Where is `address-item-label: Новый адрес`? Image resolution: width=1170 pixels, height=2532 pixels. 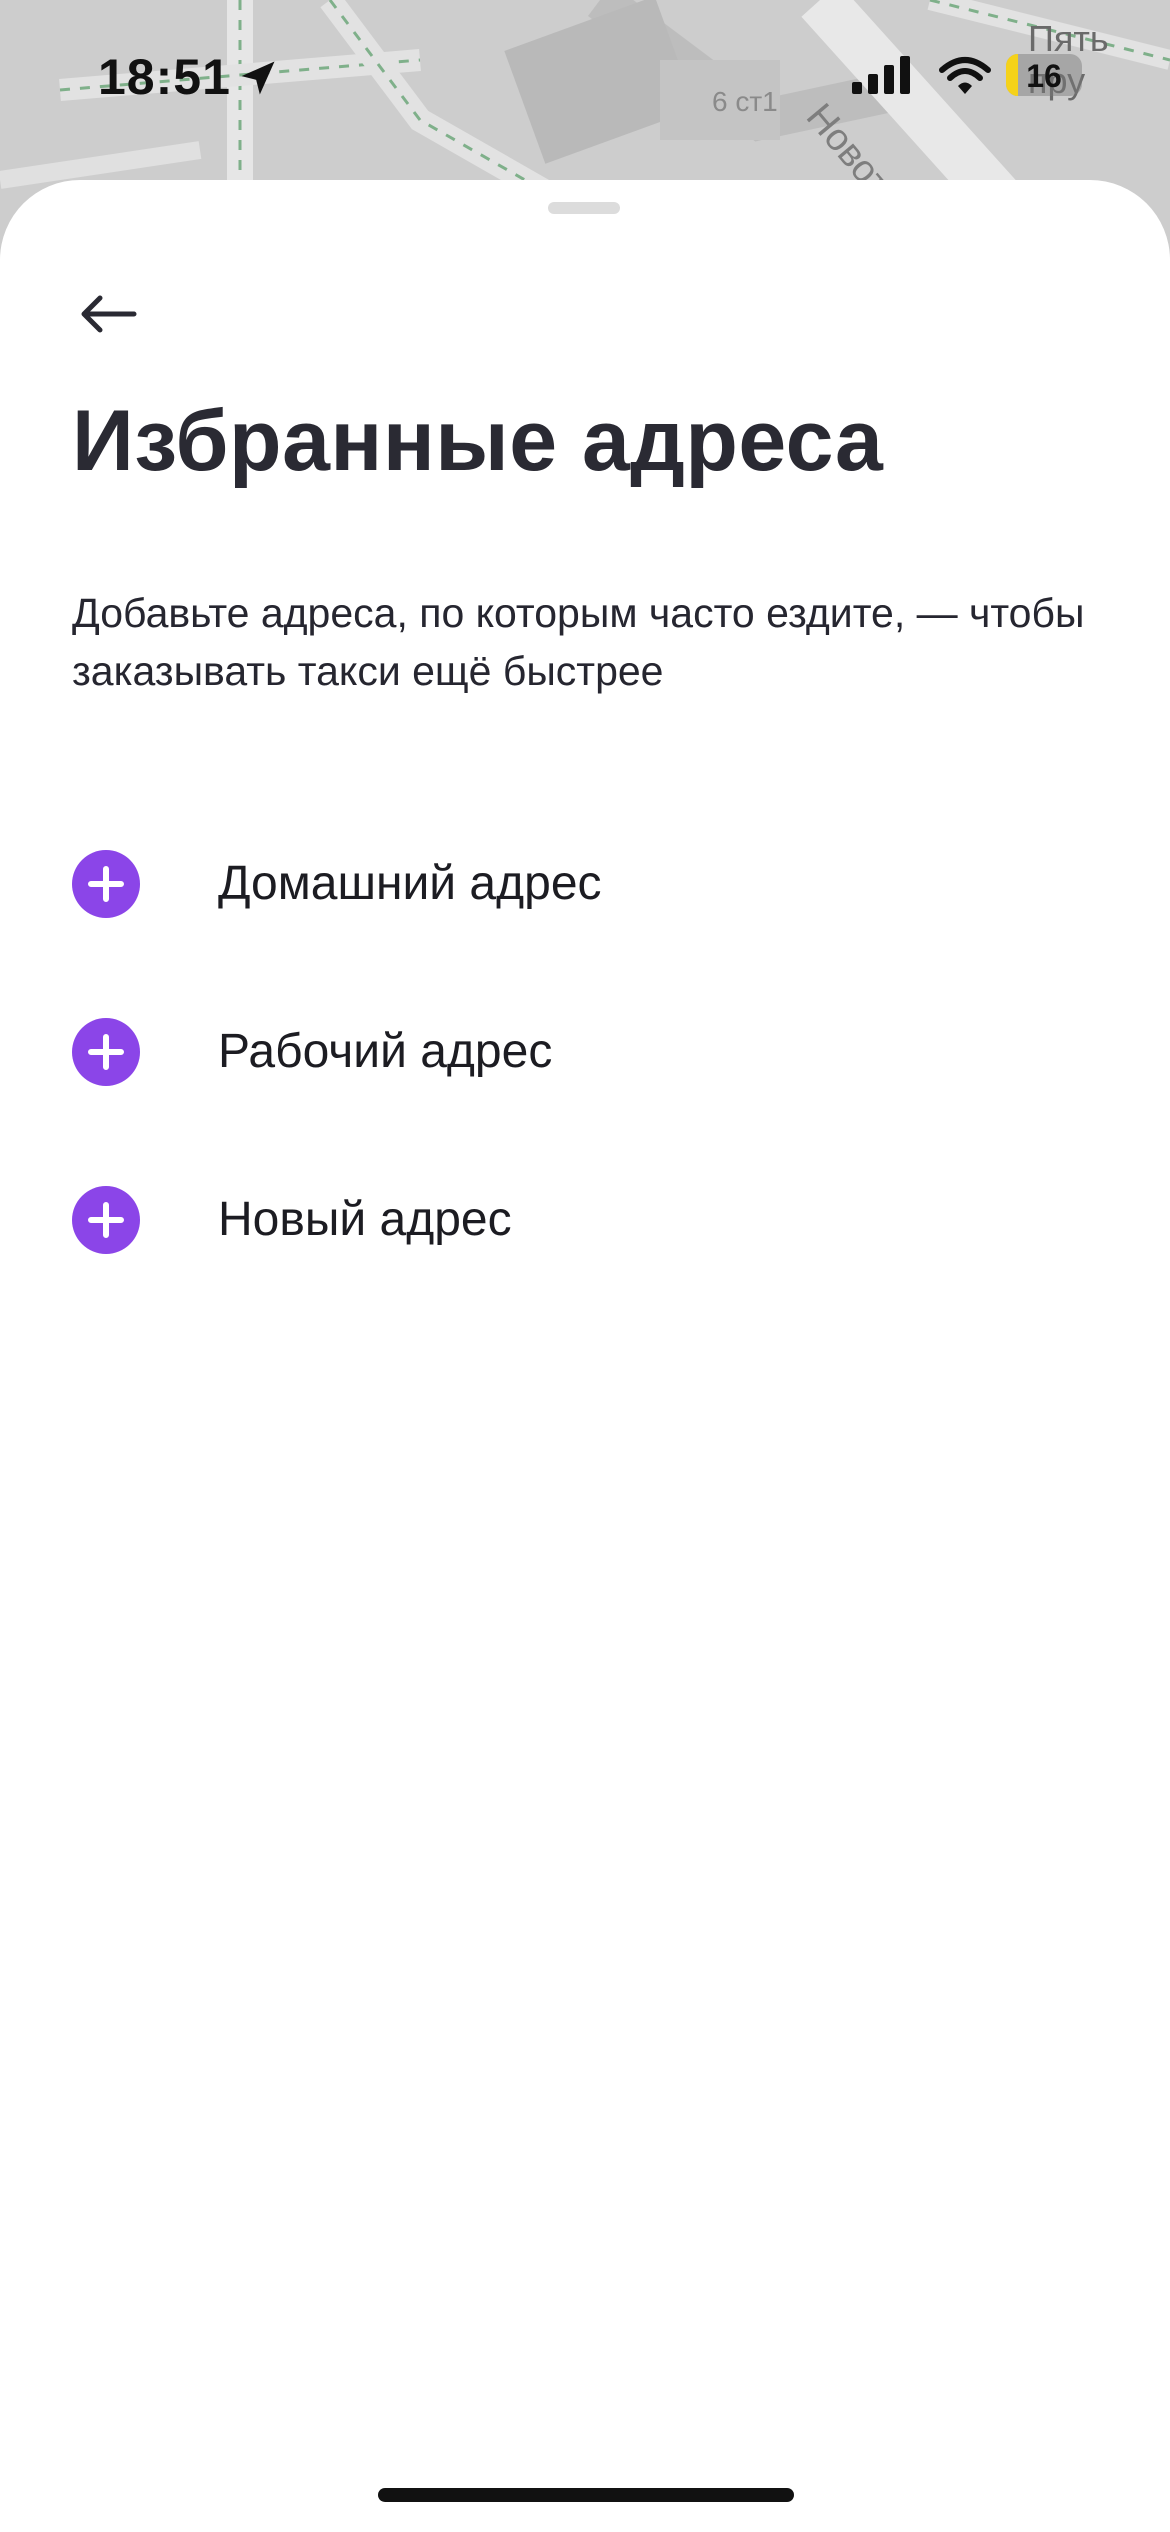
address-item-label: Новый адрес is located at coordinates (365, 1219).